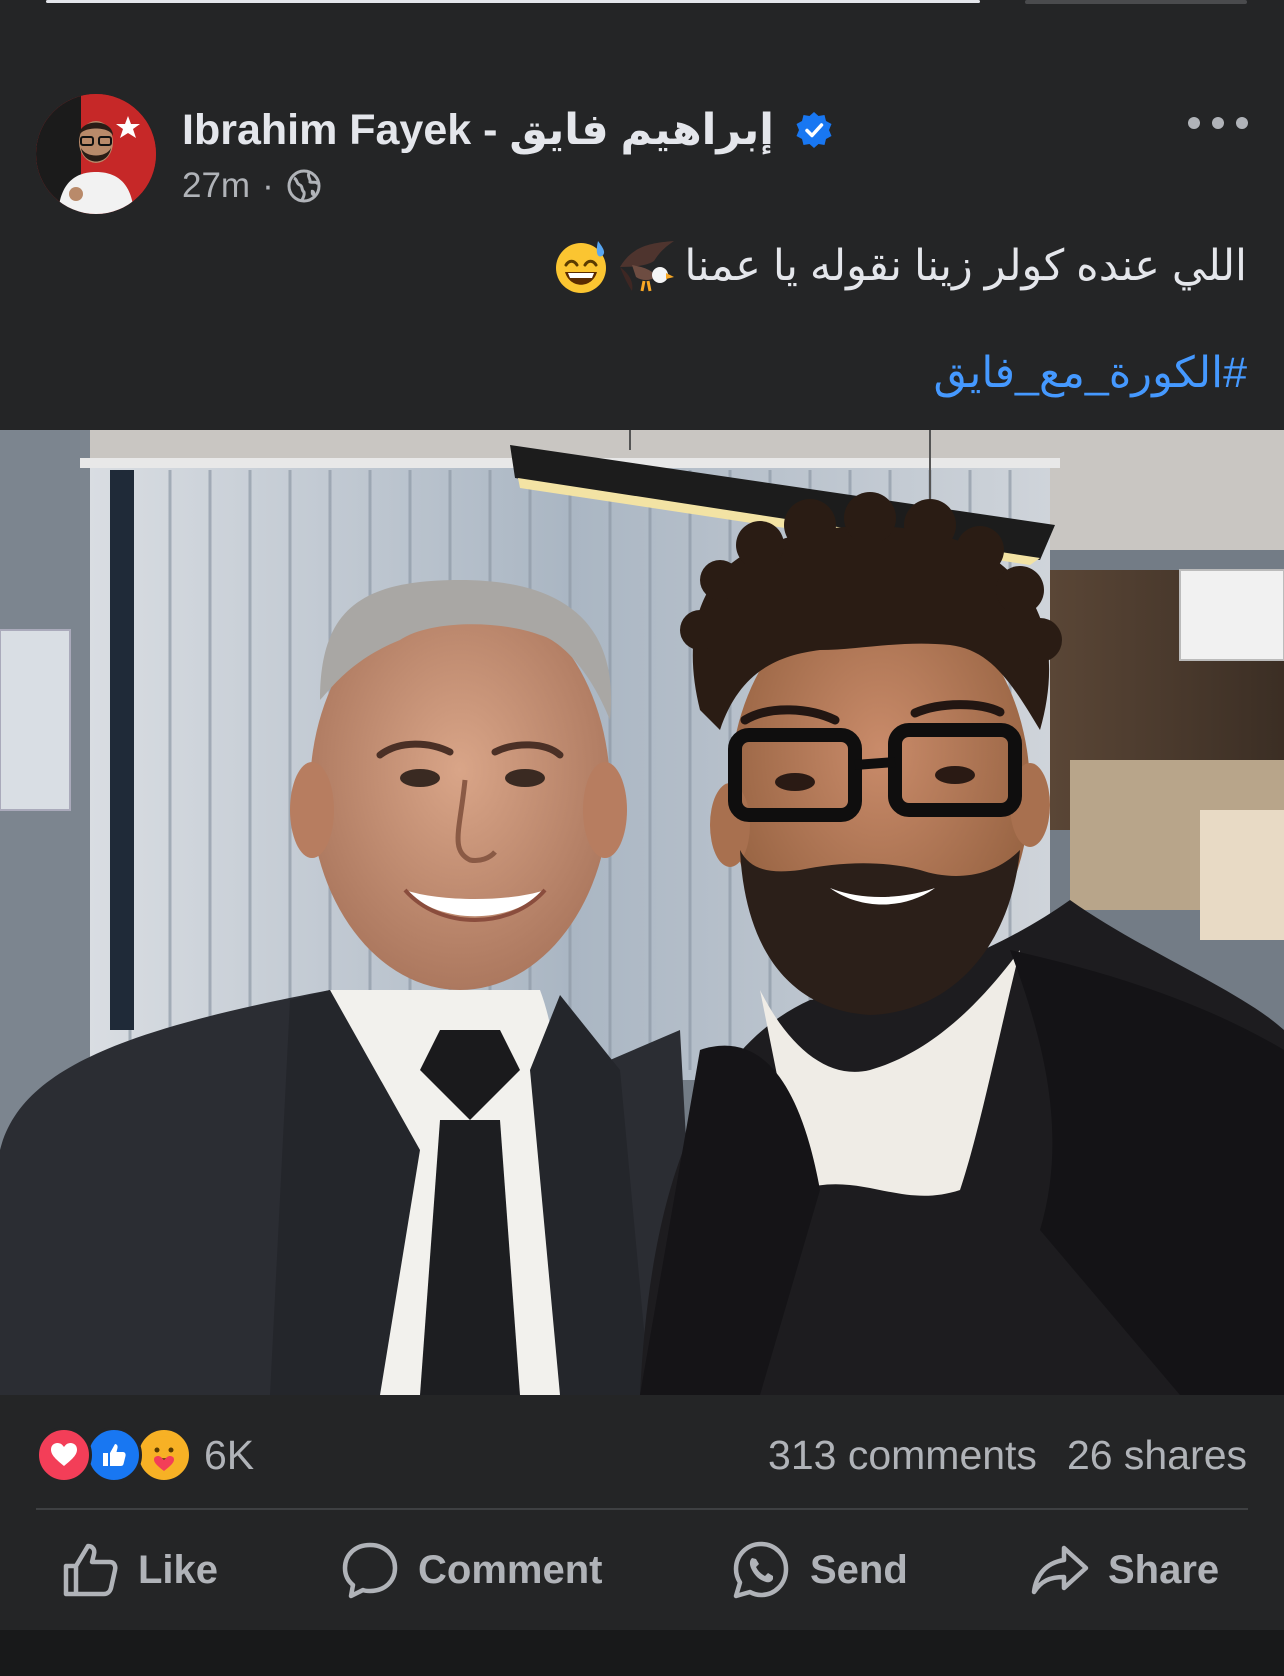 Image resolution: width=1284 pixels, height=1676 pixels. I want to click on love-reaction-icon, so click(64, 1455).